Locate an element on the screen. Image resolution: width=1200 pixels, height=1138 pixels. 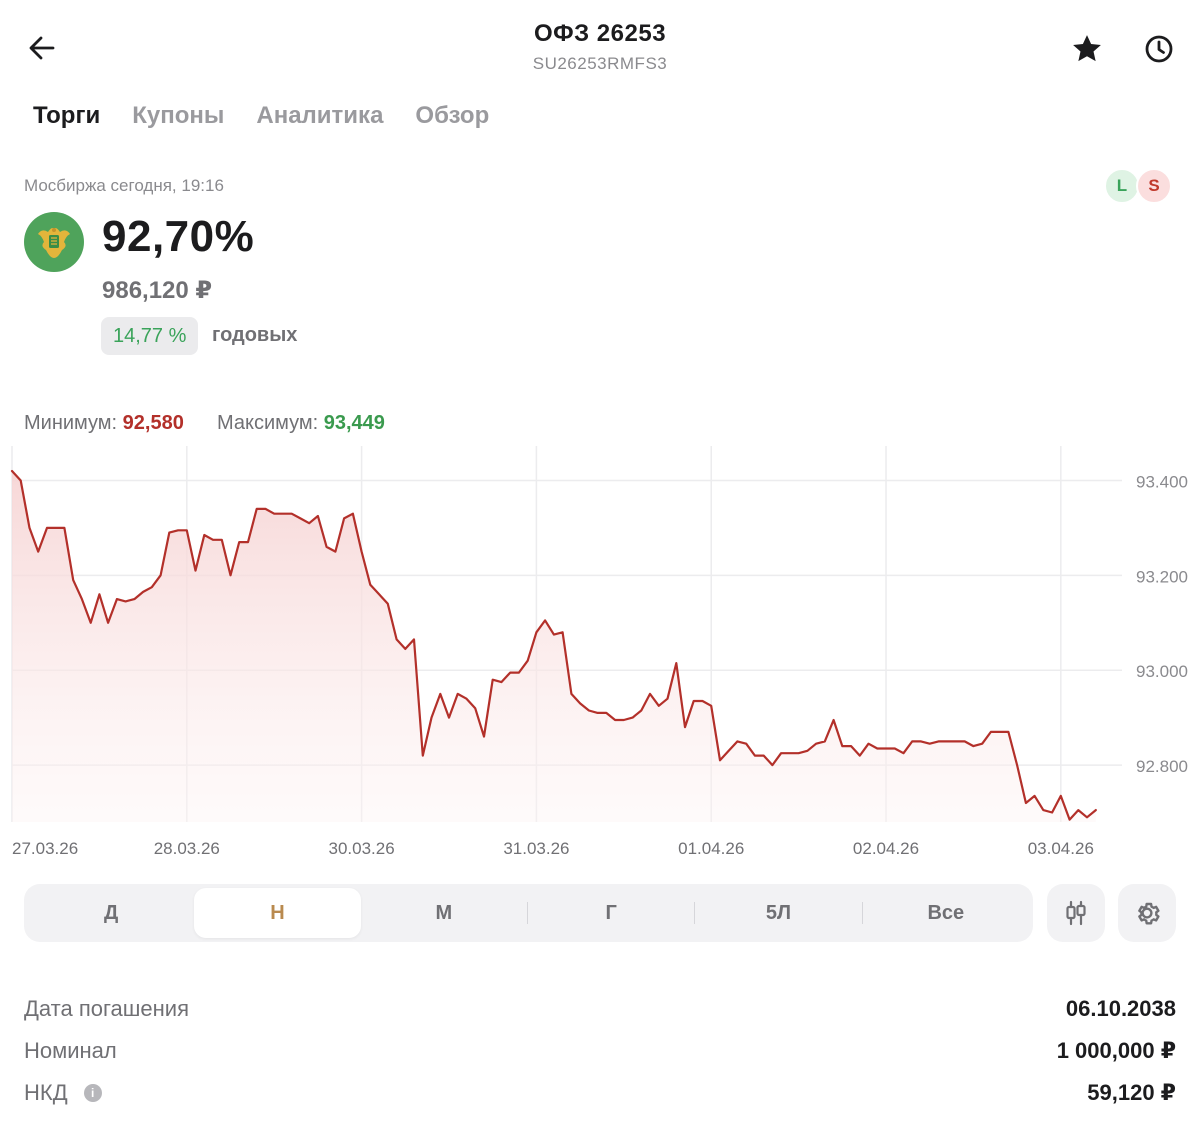
long-short-badges: L S is located at coordinates (1138, 186).